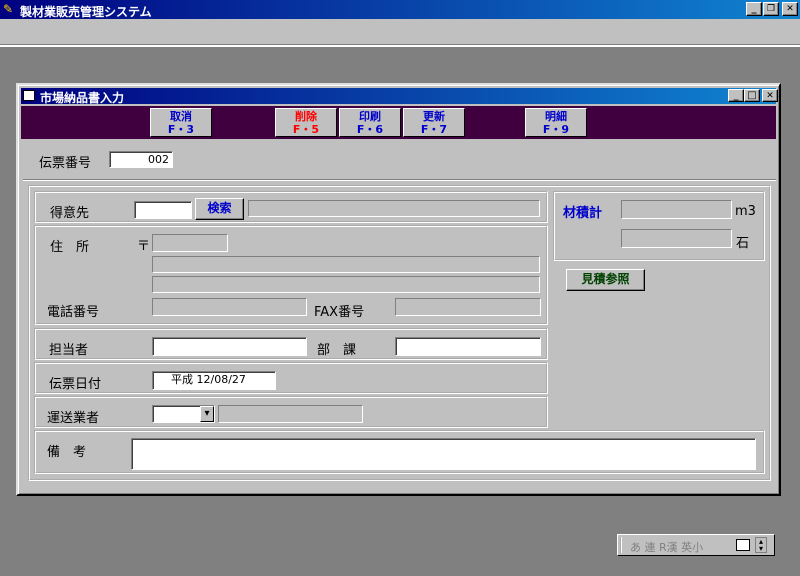 The width and height of the screenshot is (800, 576). What do you see at coordinates (761, 545) in the screenshot?
I see `ime-scroll-icon: ▴ ▾` at bounding box center [761, 545].